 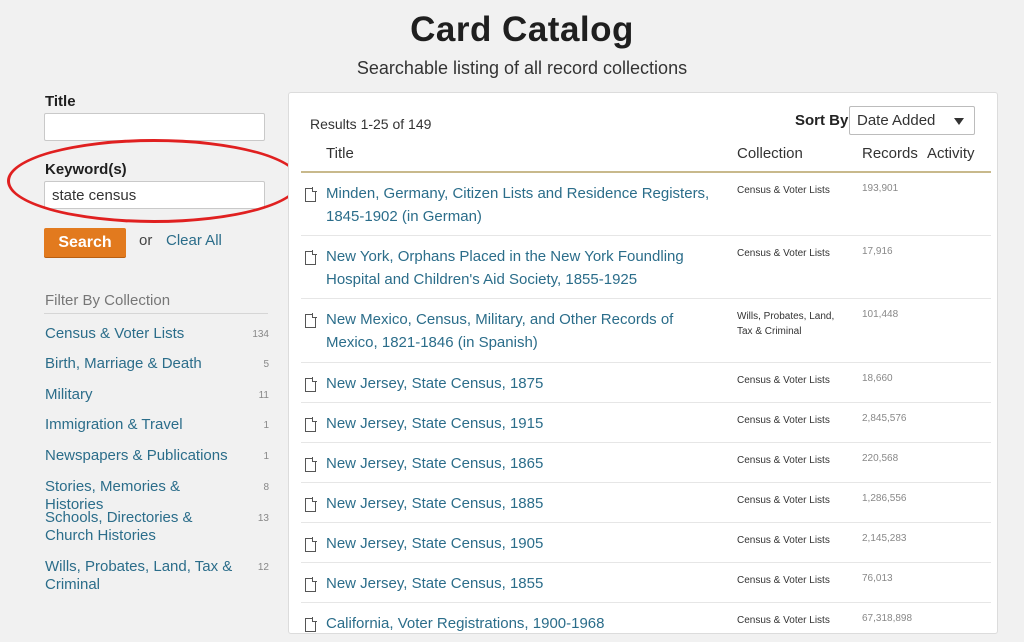 What do you see at coordinates (119, 526) in the screenshot?
I see `filter-item-label: Schools, Directories & Church Histories` at bounding box center [119, 526].